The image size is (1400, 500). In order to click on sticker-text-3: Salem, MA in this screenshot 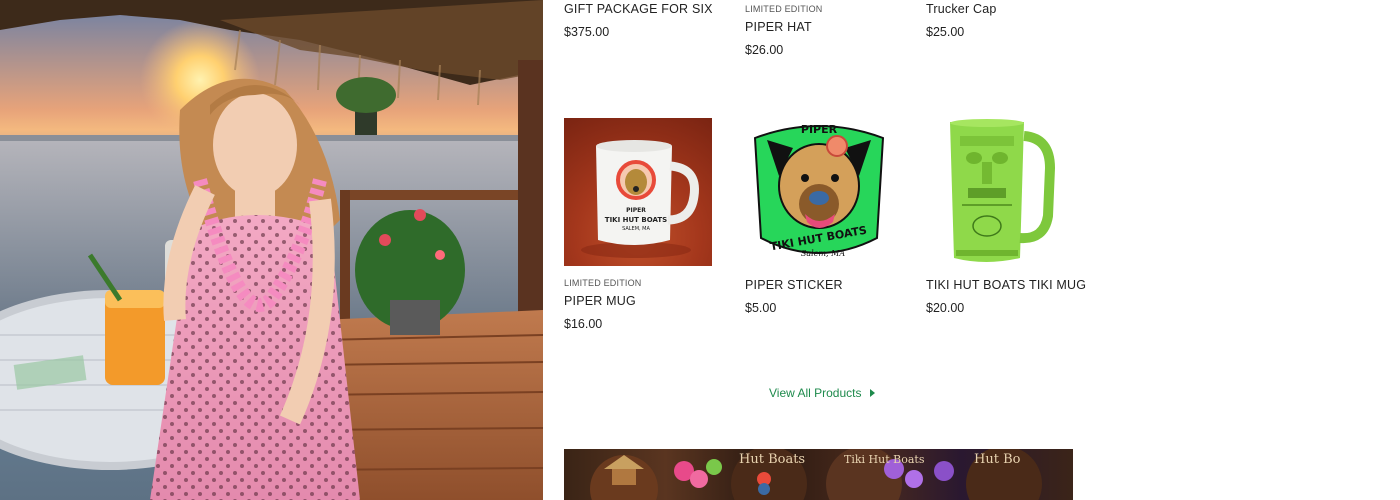, I will do `click(823, 253)`.